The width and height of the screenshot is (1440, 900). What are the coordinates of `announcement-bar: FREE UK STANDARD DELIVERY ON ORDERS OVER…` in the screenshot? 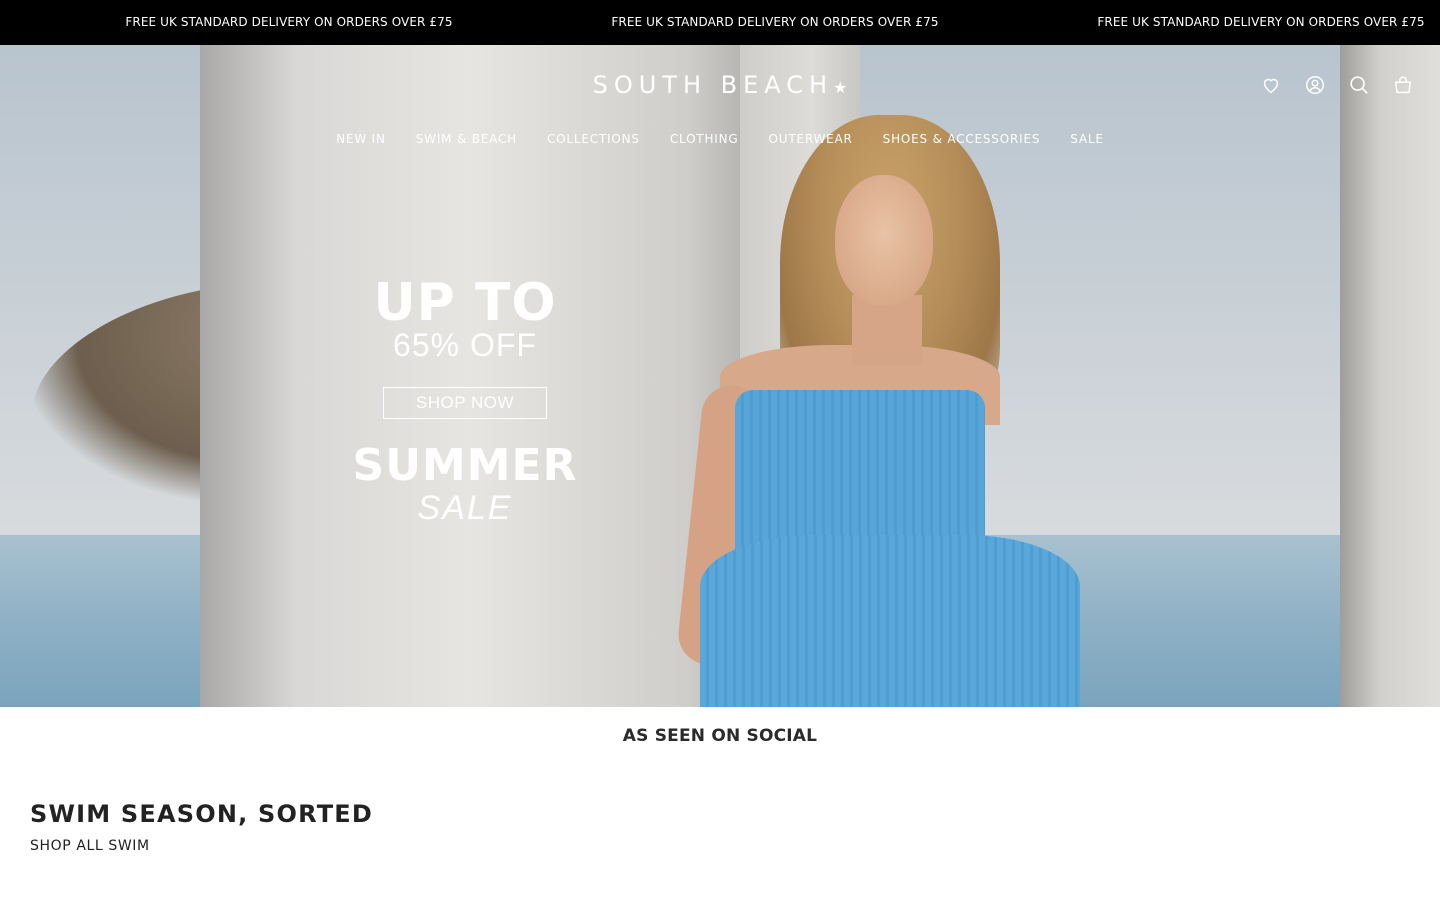 It's located at (720, 22).